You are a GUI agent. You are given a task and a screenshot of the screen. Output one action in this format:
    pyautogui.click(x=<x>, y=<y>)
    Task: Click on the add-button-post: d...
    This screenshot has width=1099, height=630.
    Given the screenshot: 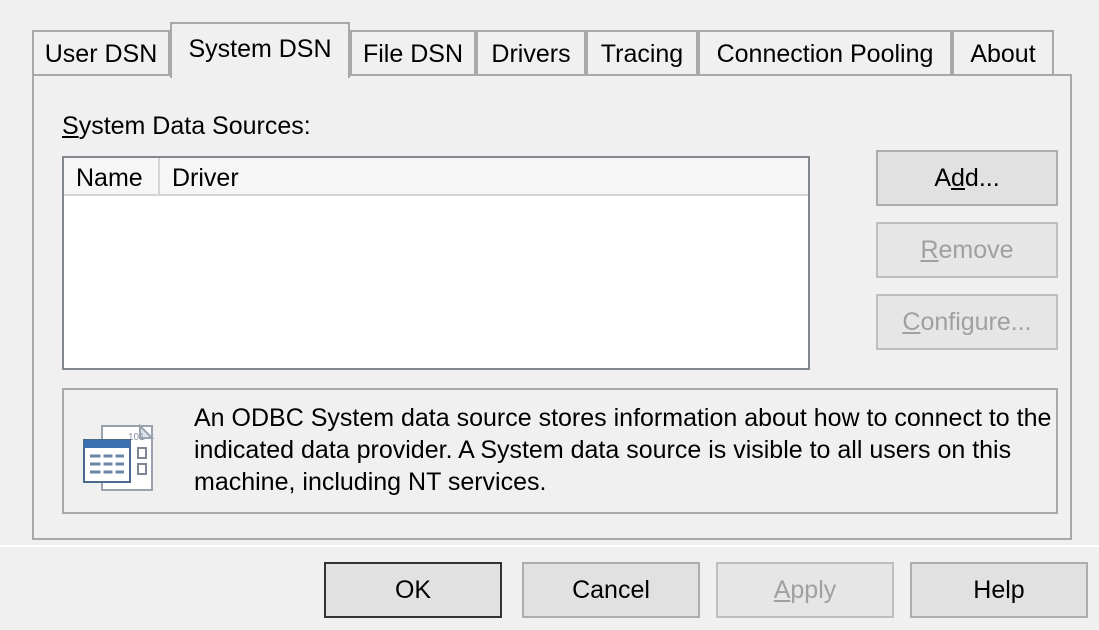 What is the action you would take?
    pyautogui.click(x=982, y=178)
    